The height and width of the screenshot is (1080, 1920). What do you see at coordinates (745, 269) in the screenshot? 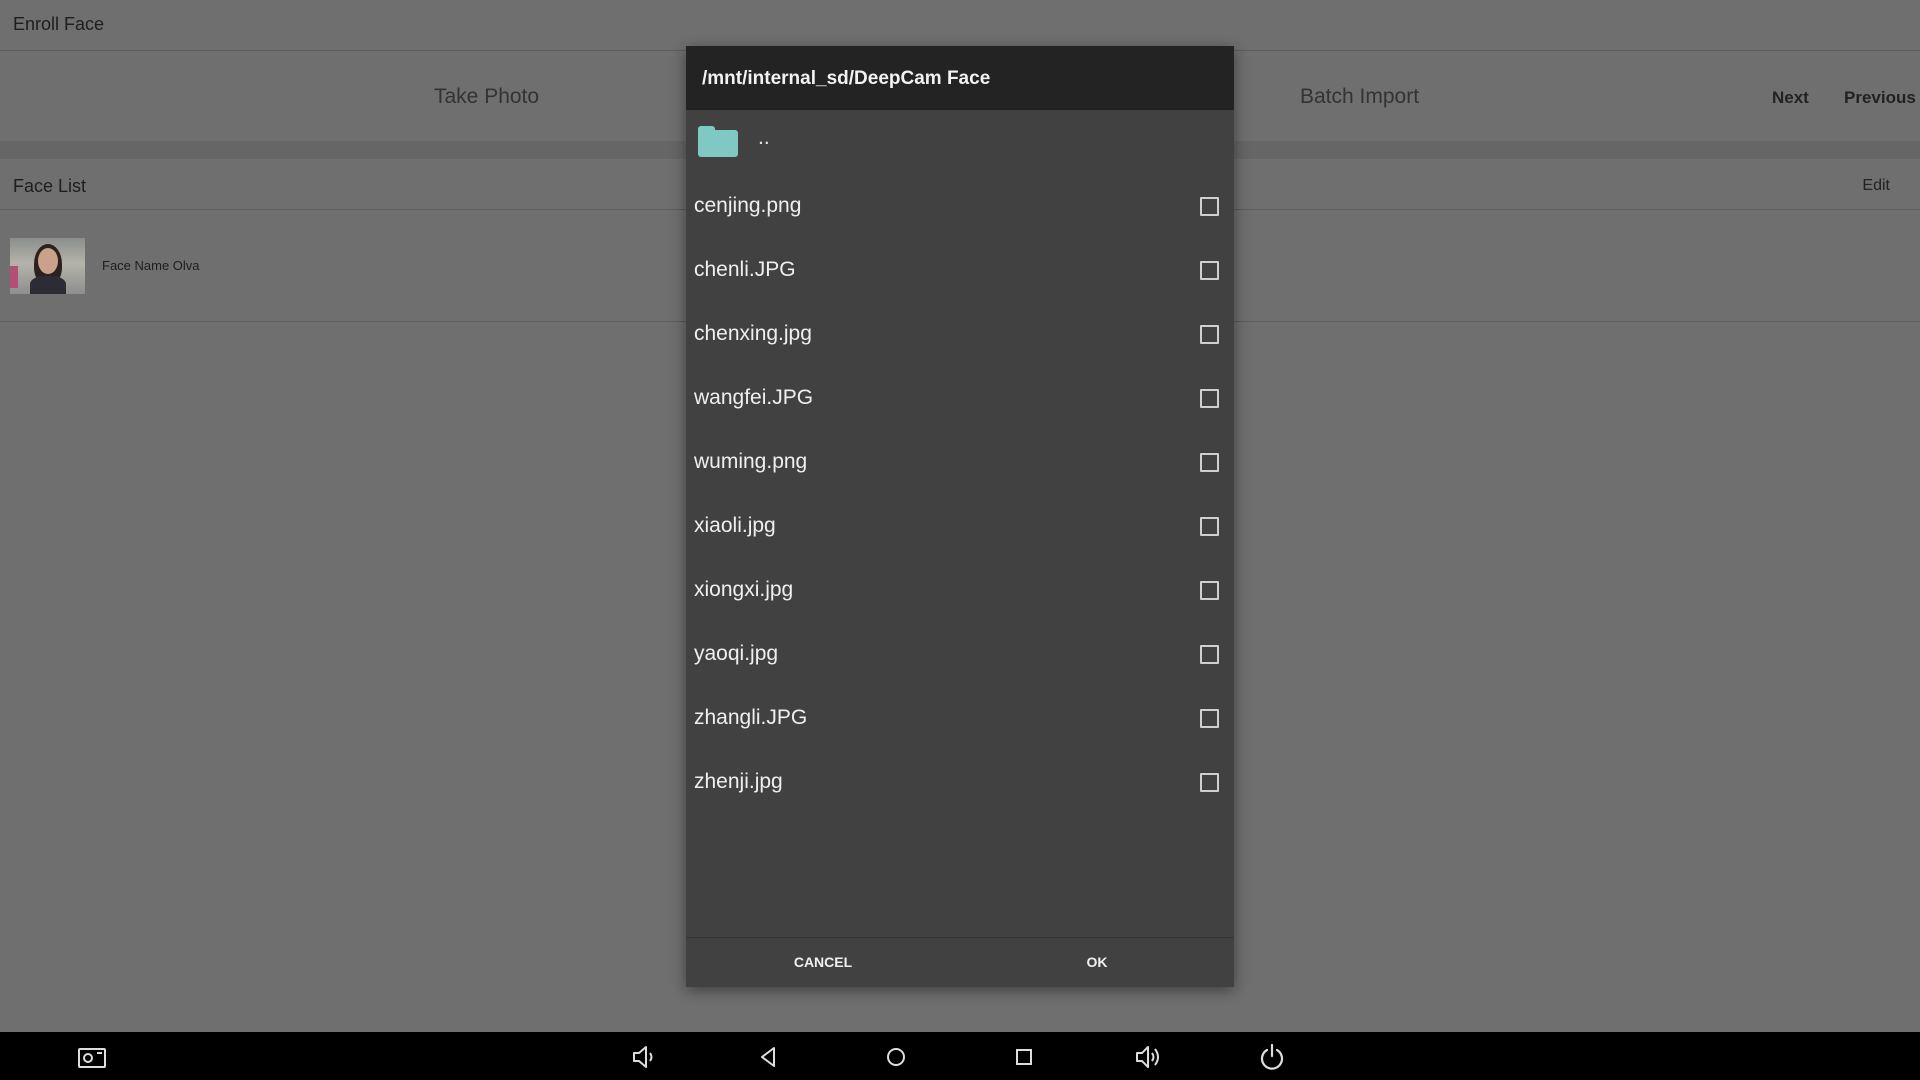
I see `file-name: chenli.JPG` at bounding box center [745, 269].